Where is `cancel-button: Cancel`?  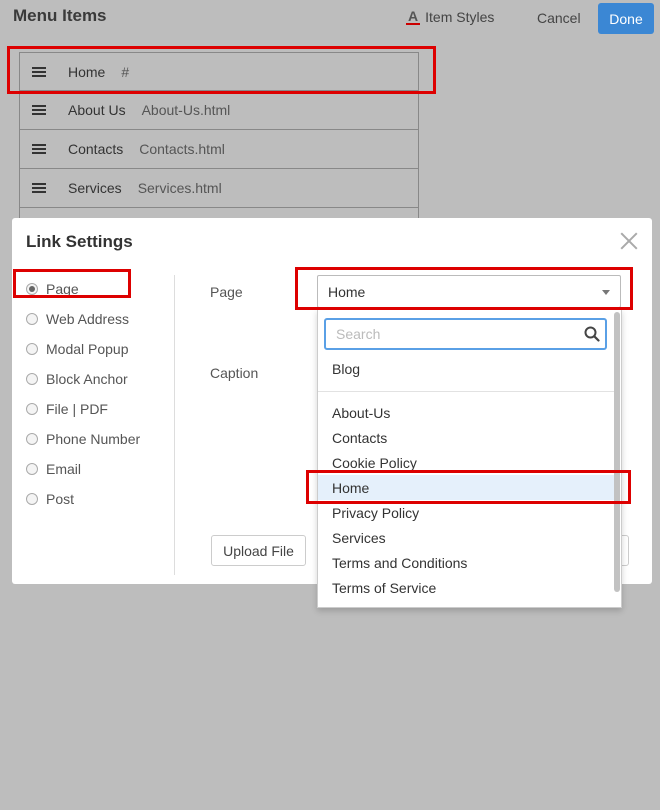 cancel-button: Cancel is located at coordinates (559, 18).